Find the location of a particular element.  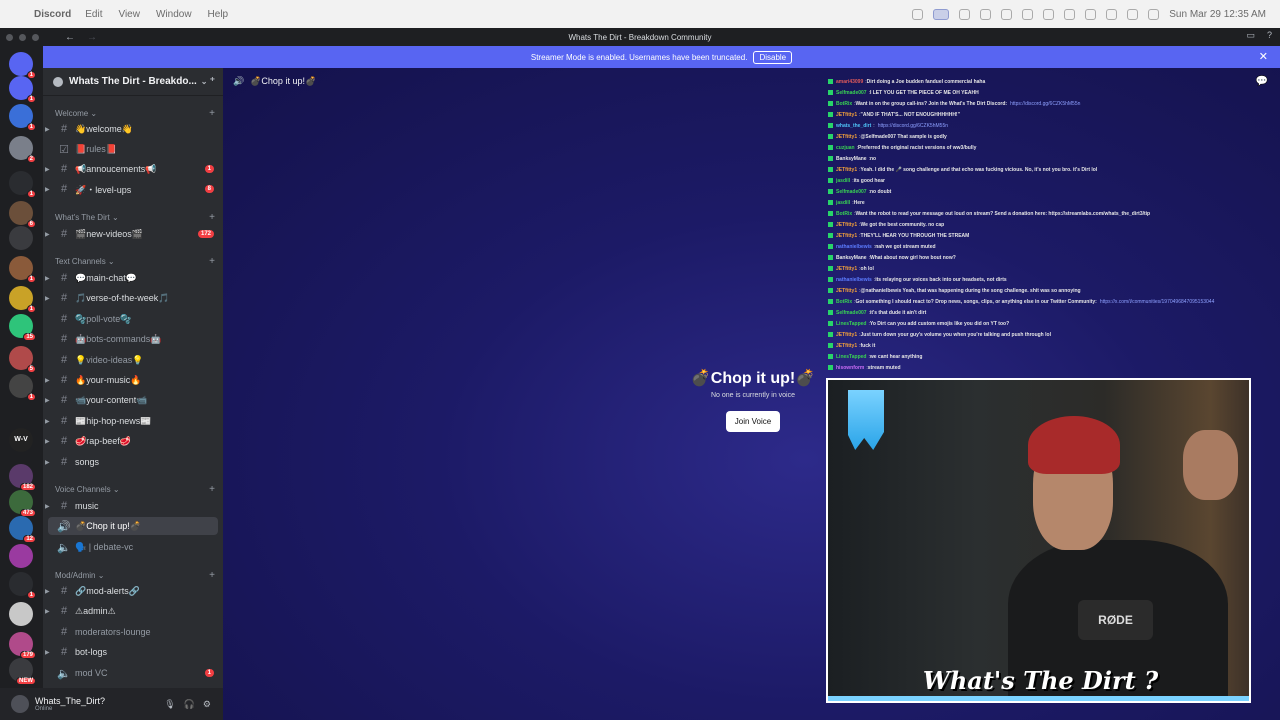

voice-channel-debate-vc: 🔈 🗣️ | debate-vc is located at coordinates (133, 547).